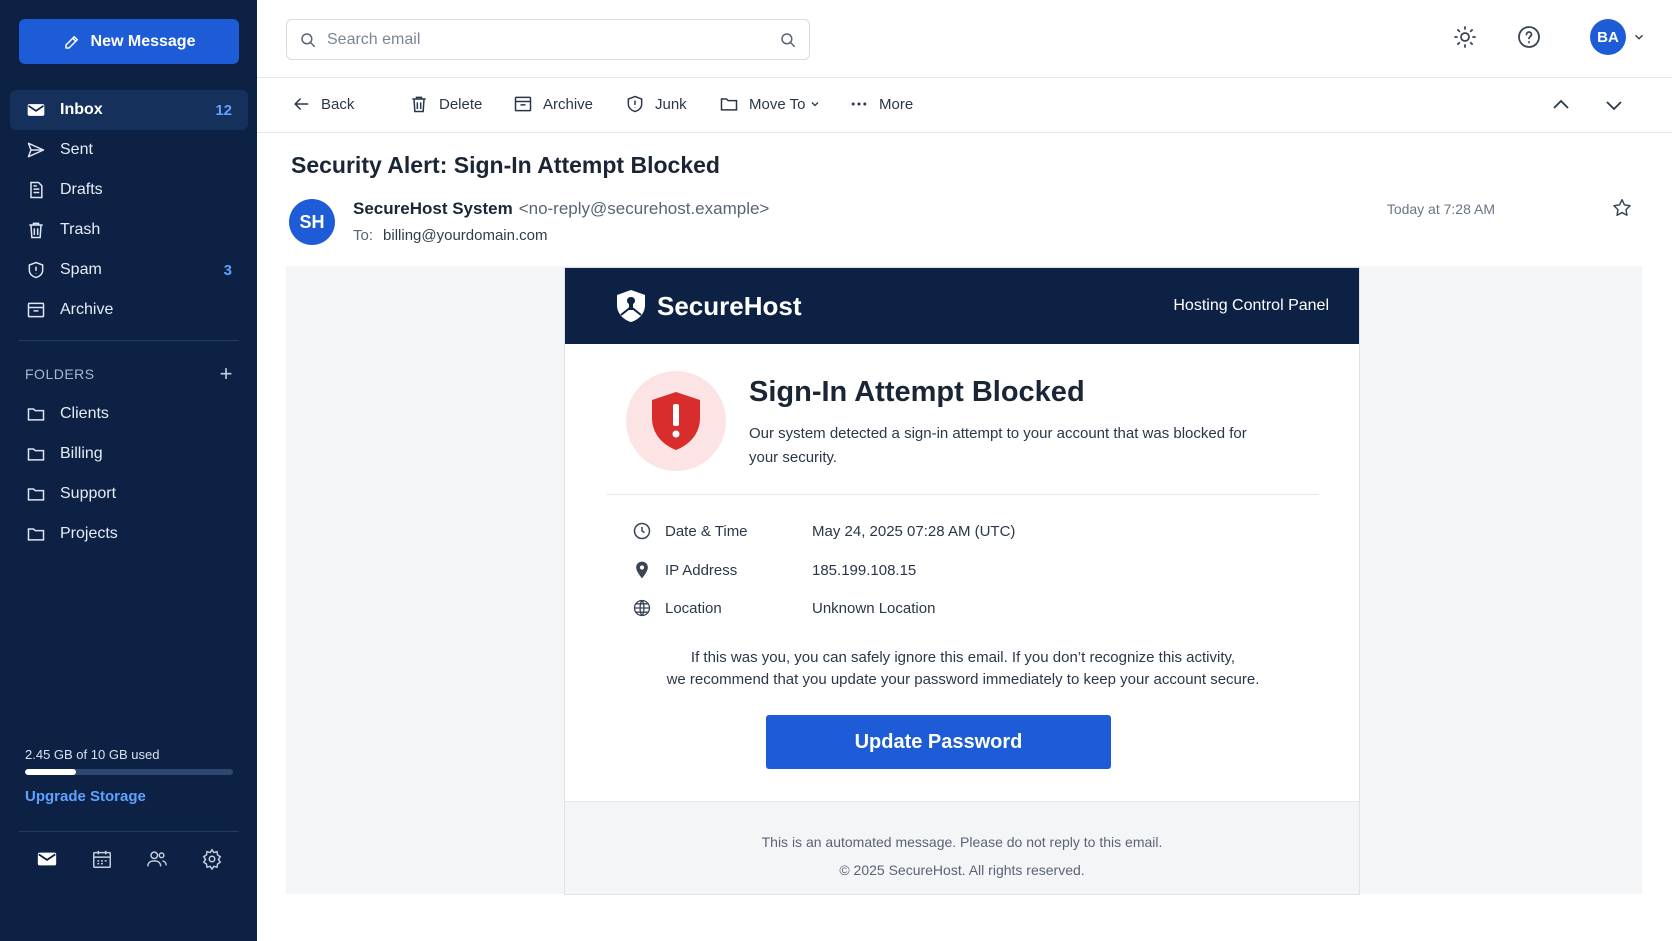  I want to click on recipient-line: To: billing@yourdomain.com, so click(450, 235).